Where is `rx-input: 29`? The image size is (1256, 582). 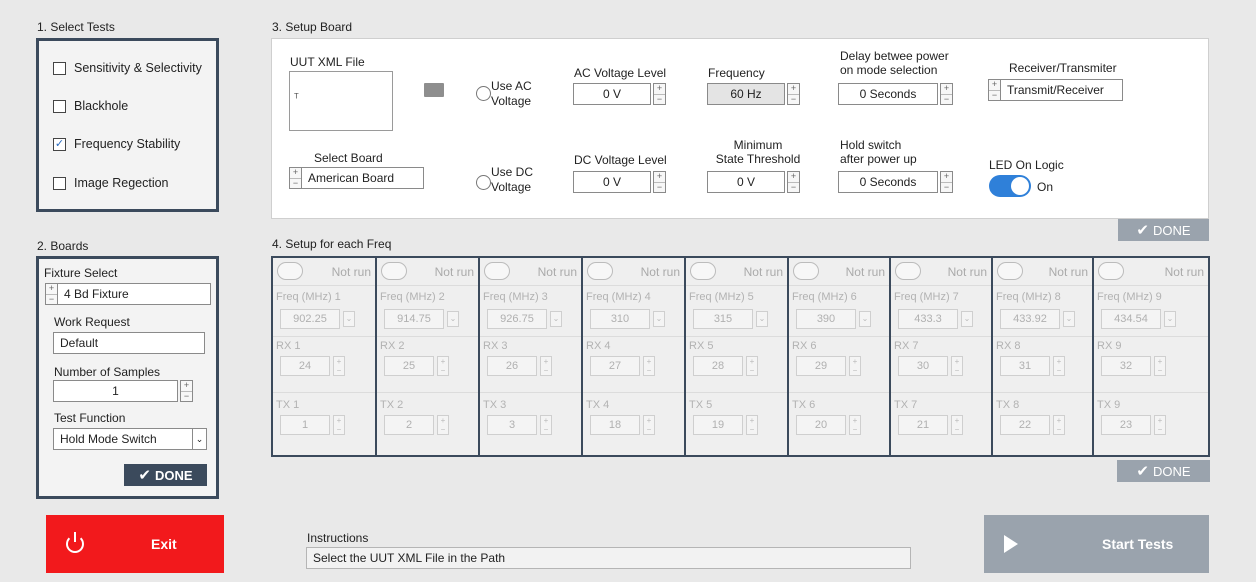
rx-input: 29 is located at coordinates (821, 366).